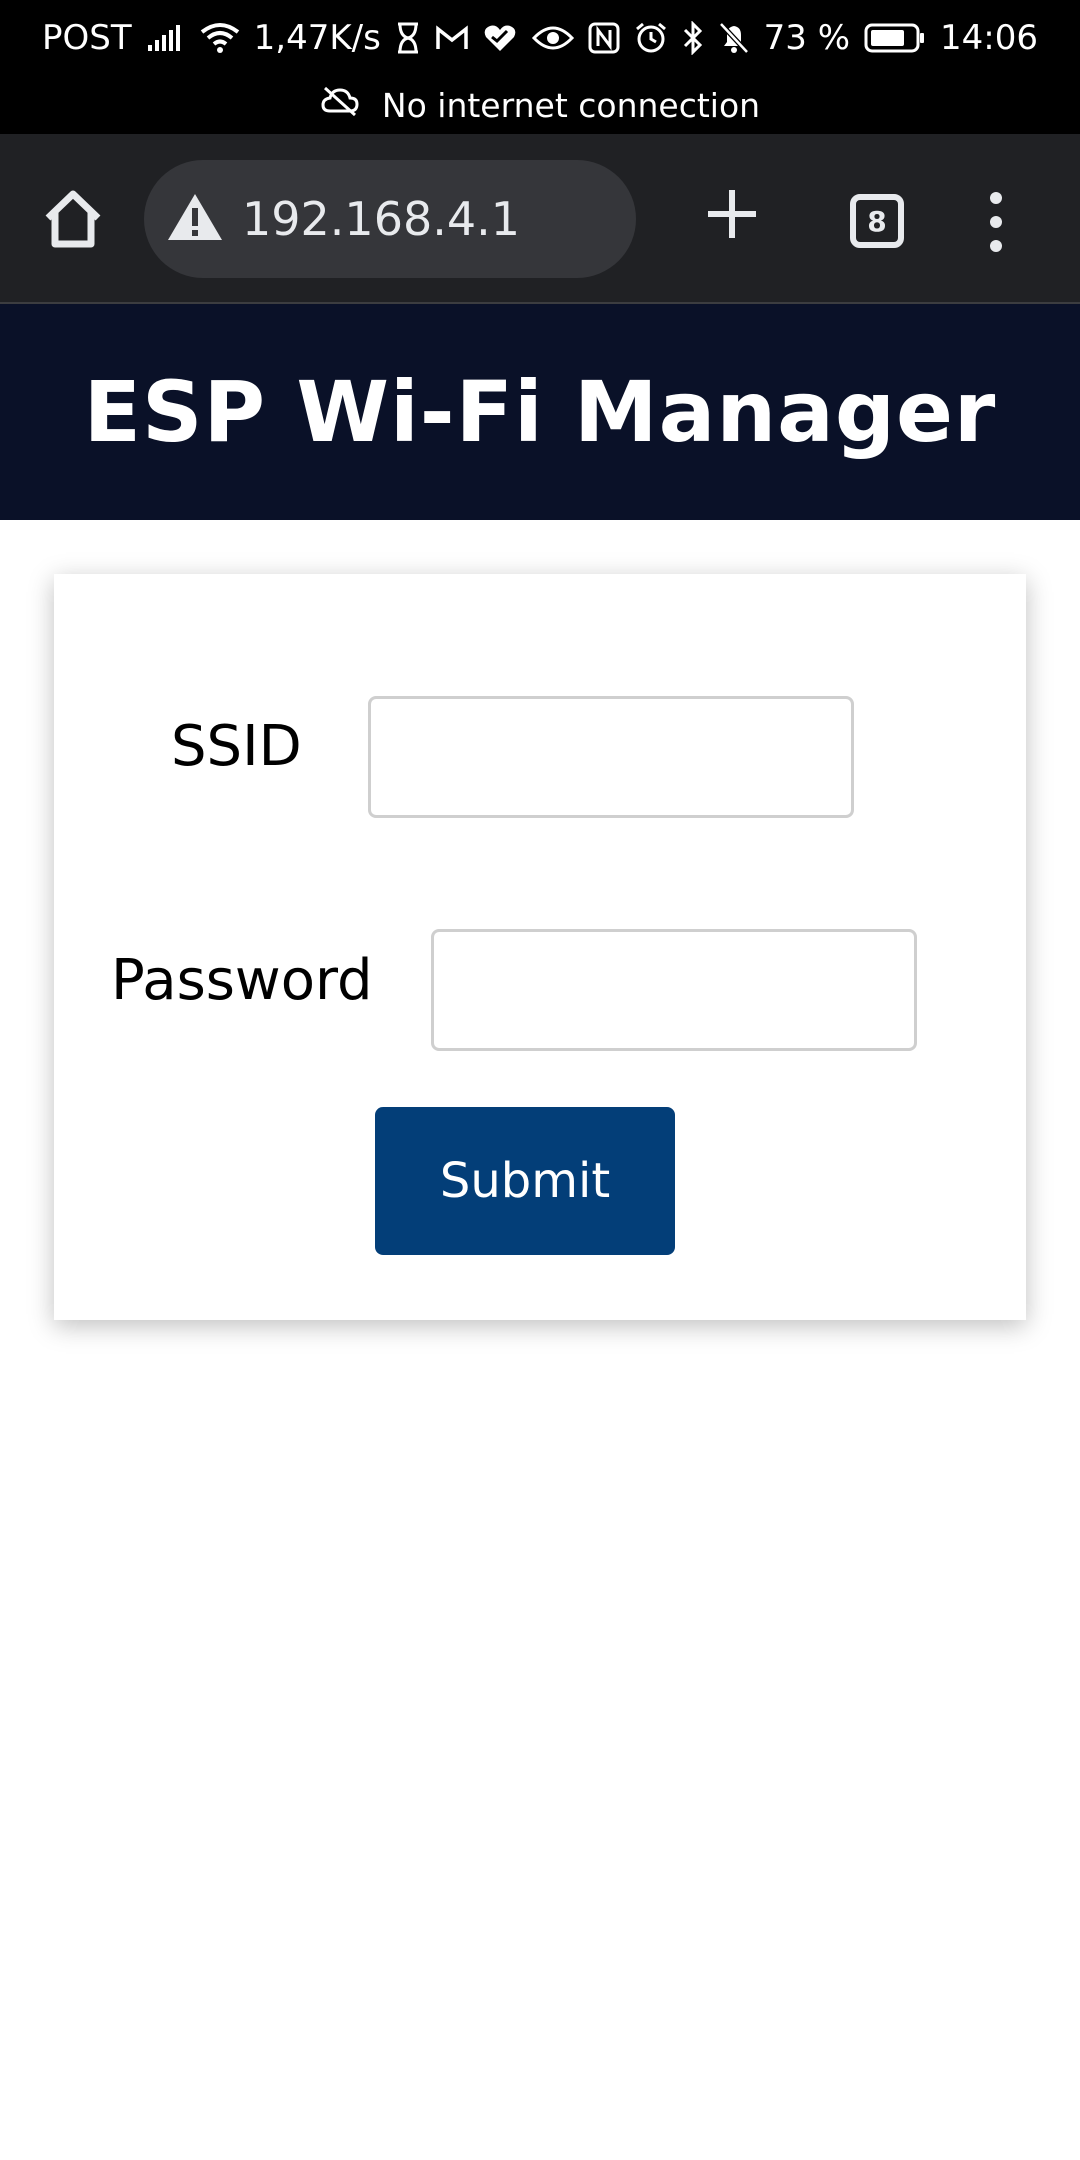  I want to click on battery-icon, so click(895, 38).